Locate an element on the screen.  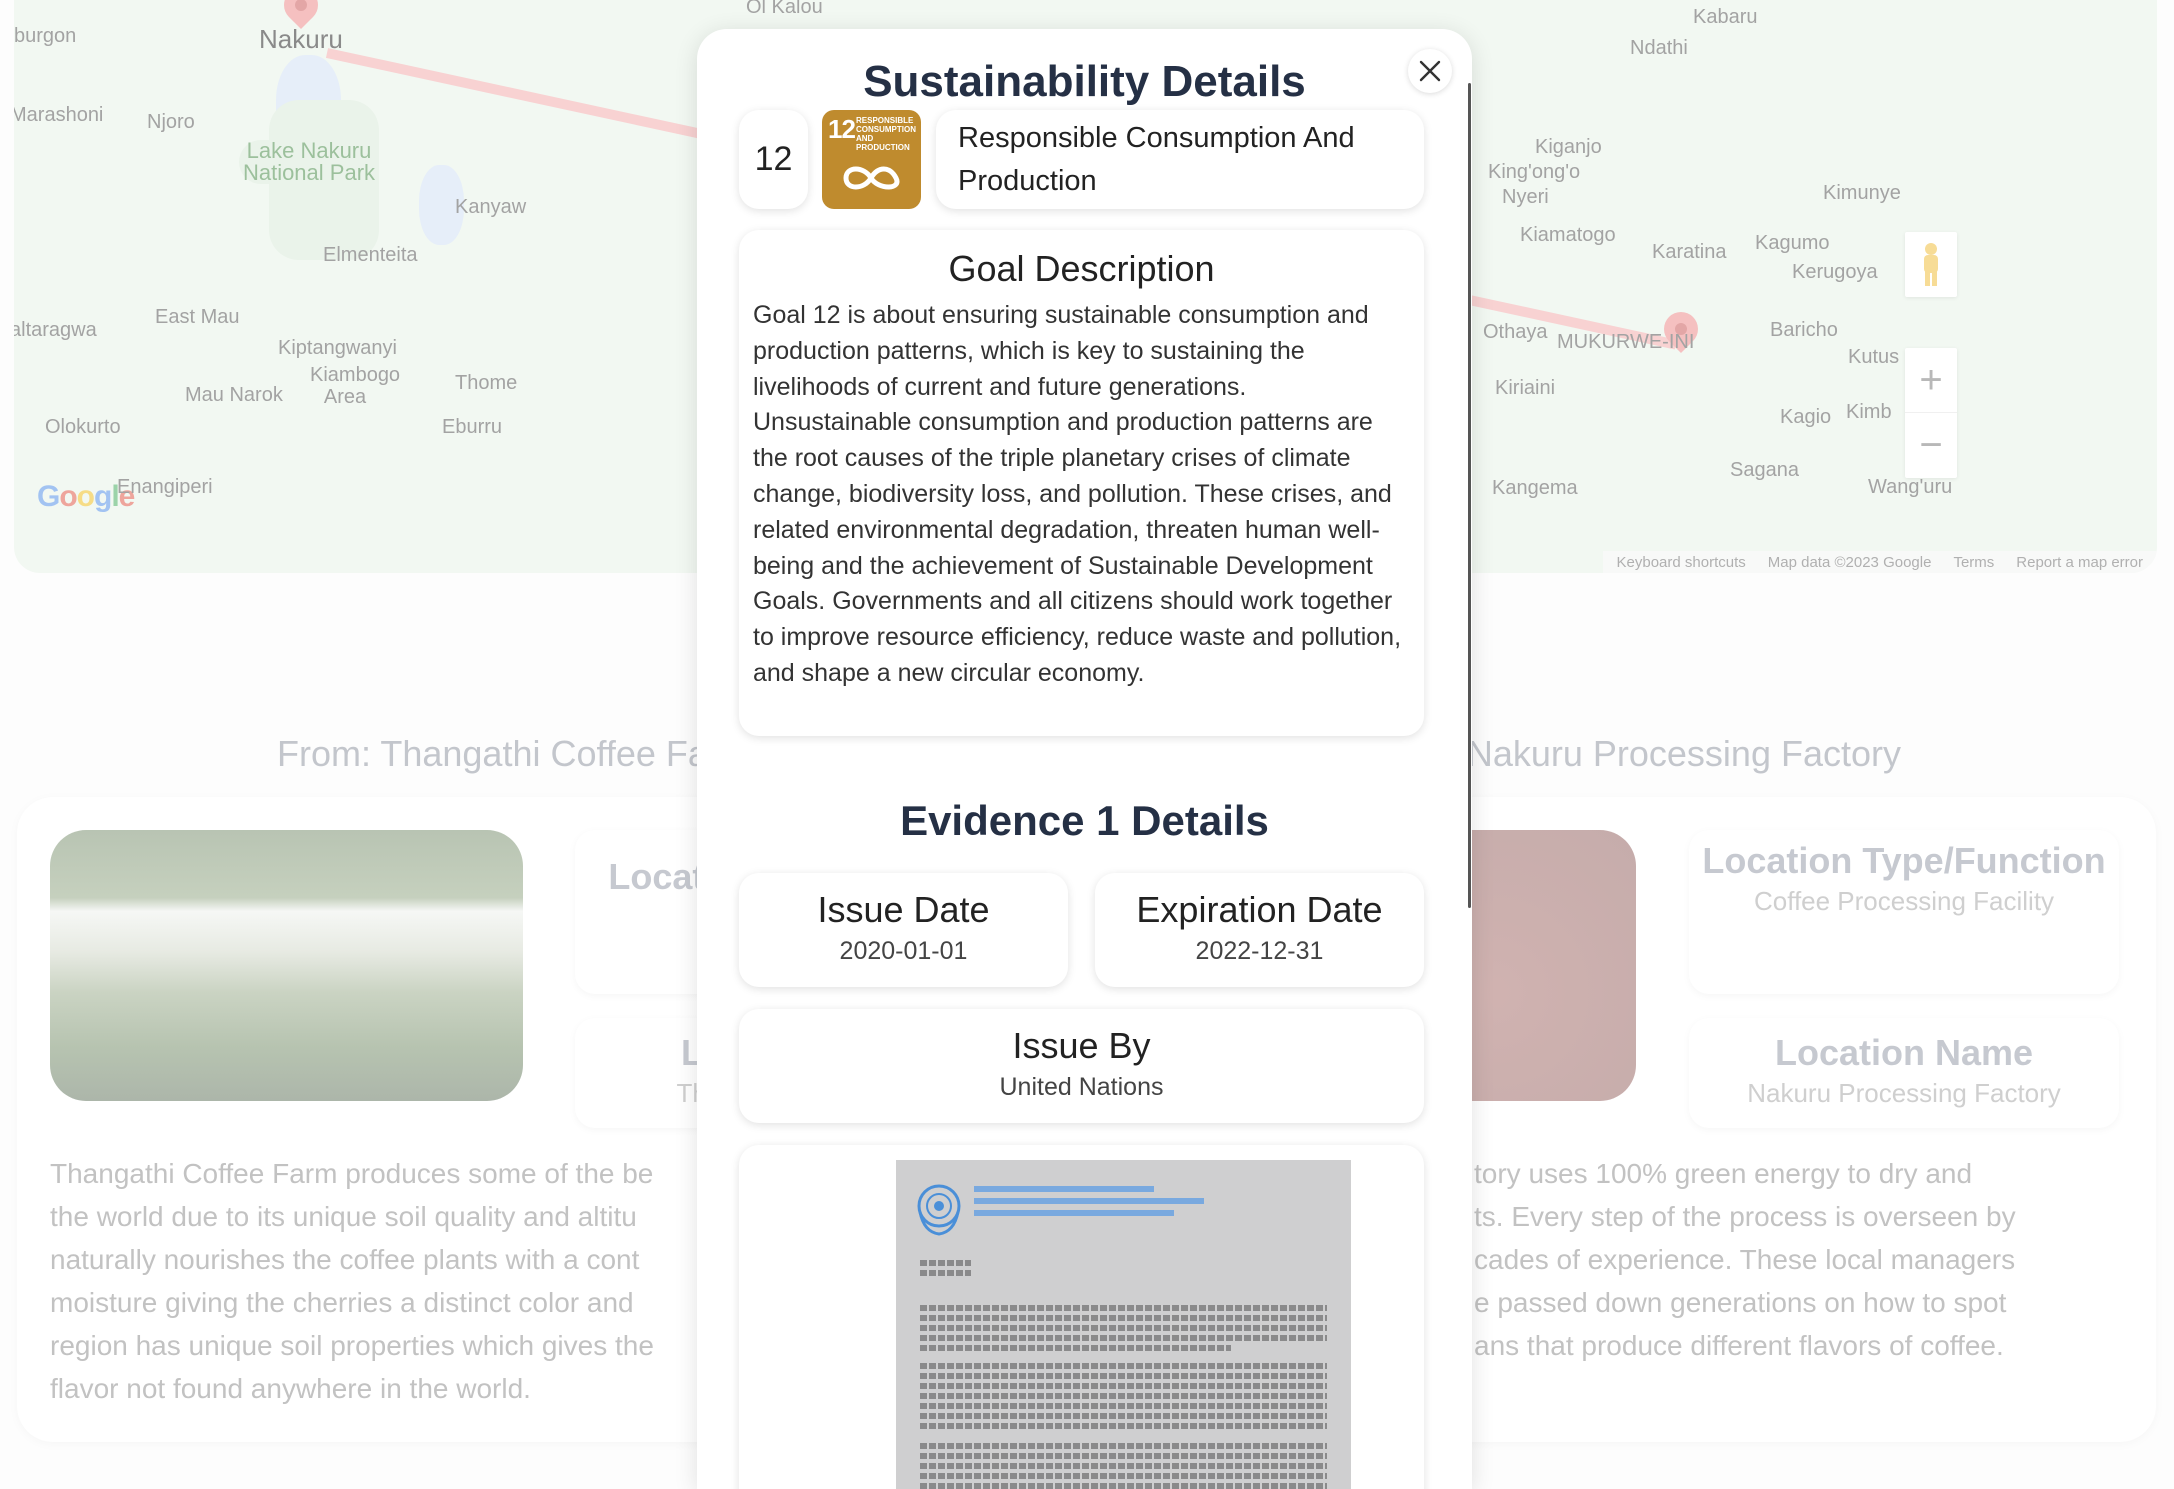
evidence-document-card is located at coordinates (1081, 1317).